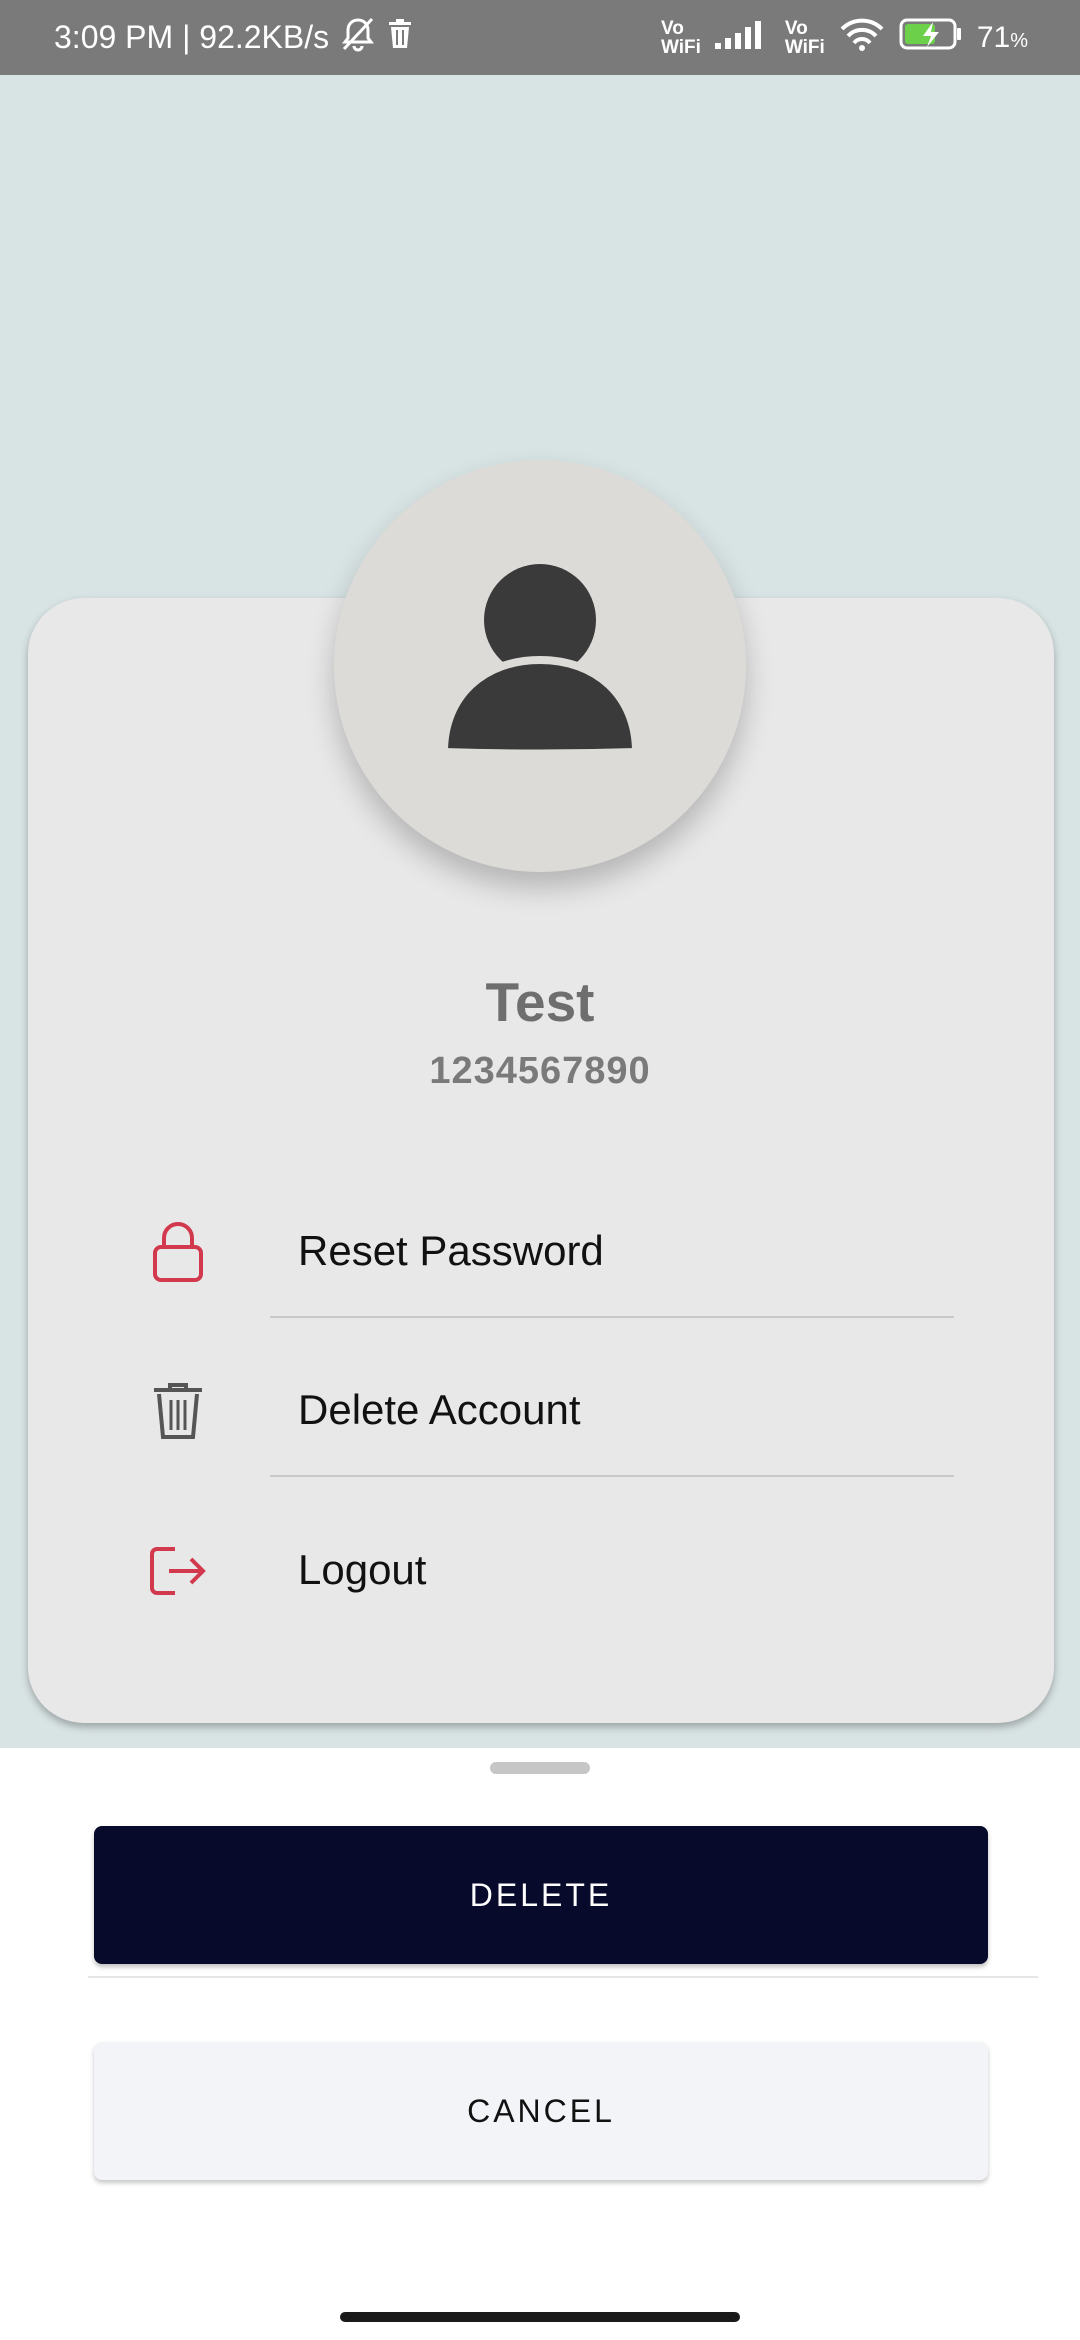 The width and height of the screenshot is (1080, 2340). I want to click on menu-item-reset-password: Reset Password, so click(541, 1251).